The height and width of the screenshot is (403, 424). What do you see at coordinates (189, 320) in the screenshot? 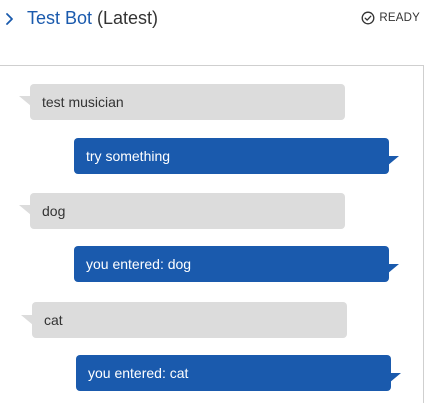
I see `user-message: cat` at bounding box center [189, 320].